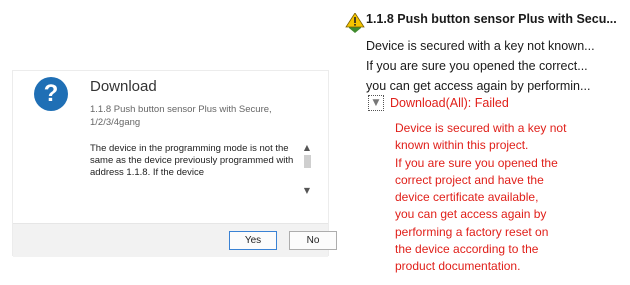 The height and width of the screenshot is (285, 630). I want to click on no-button: No, so click(313, 240).